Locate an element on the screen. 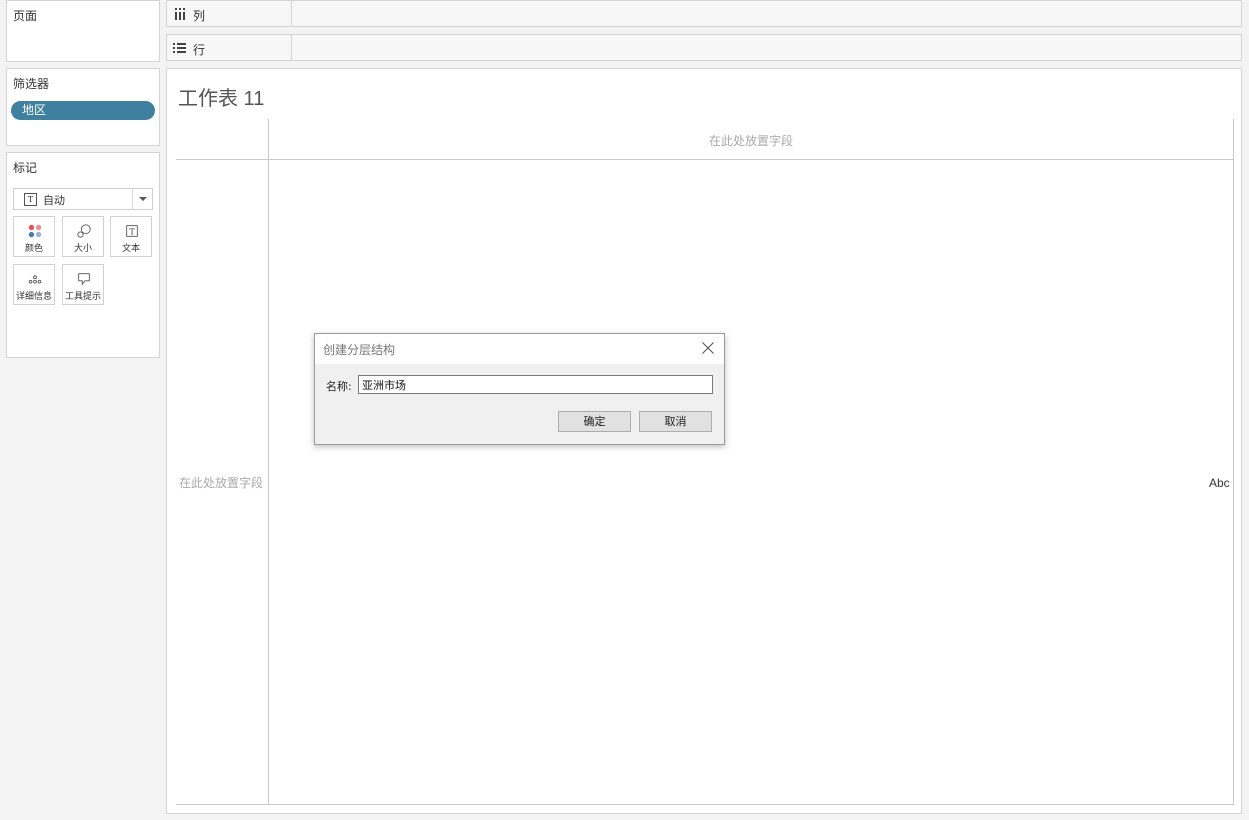  svg-text: T is located at coordinates (132, 232).